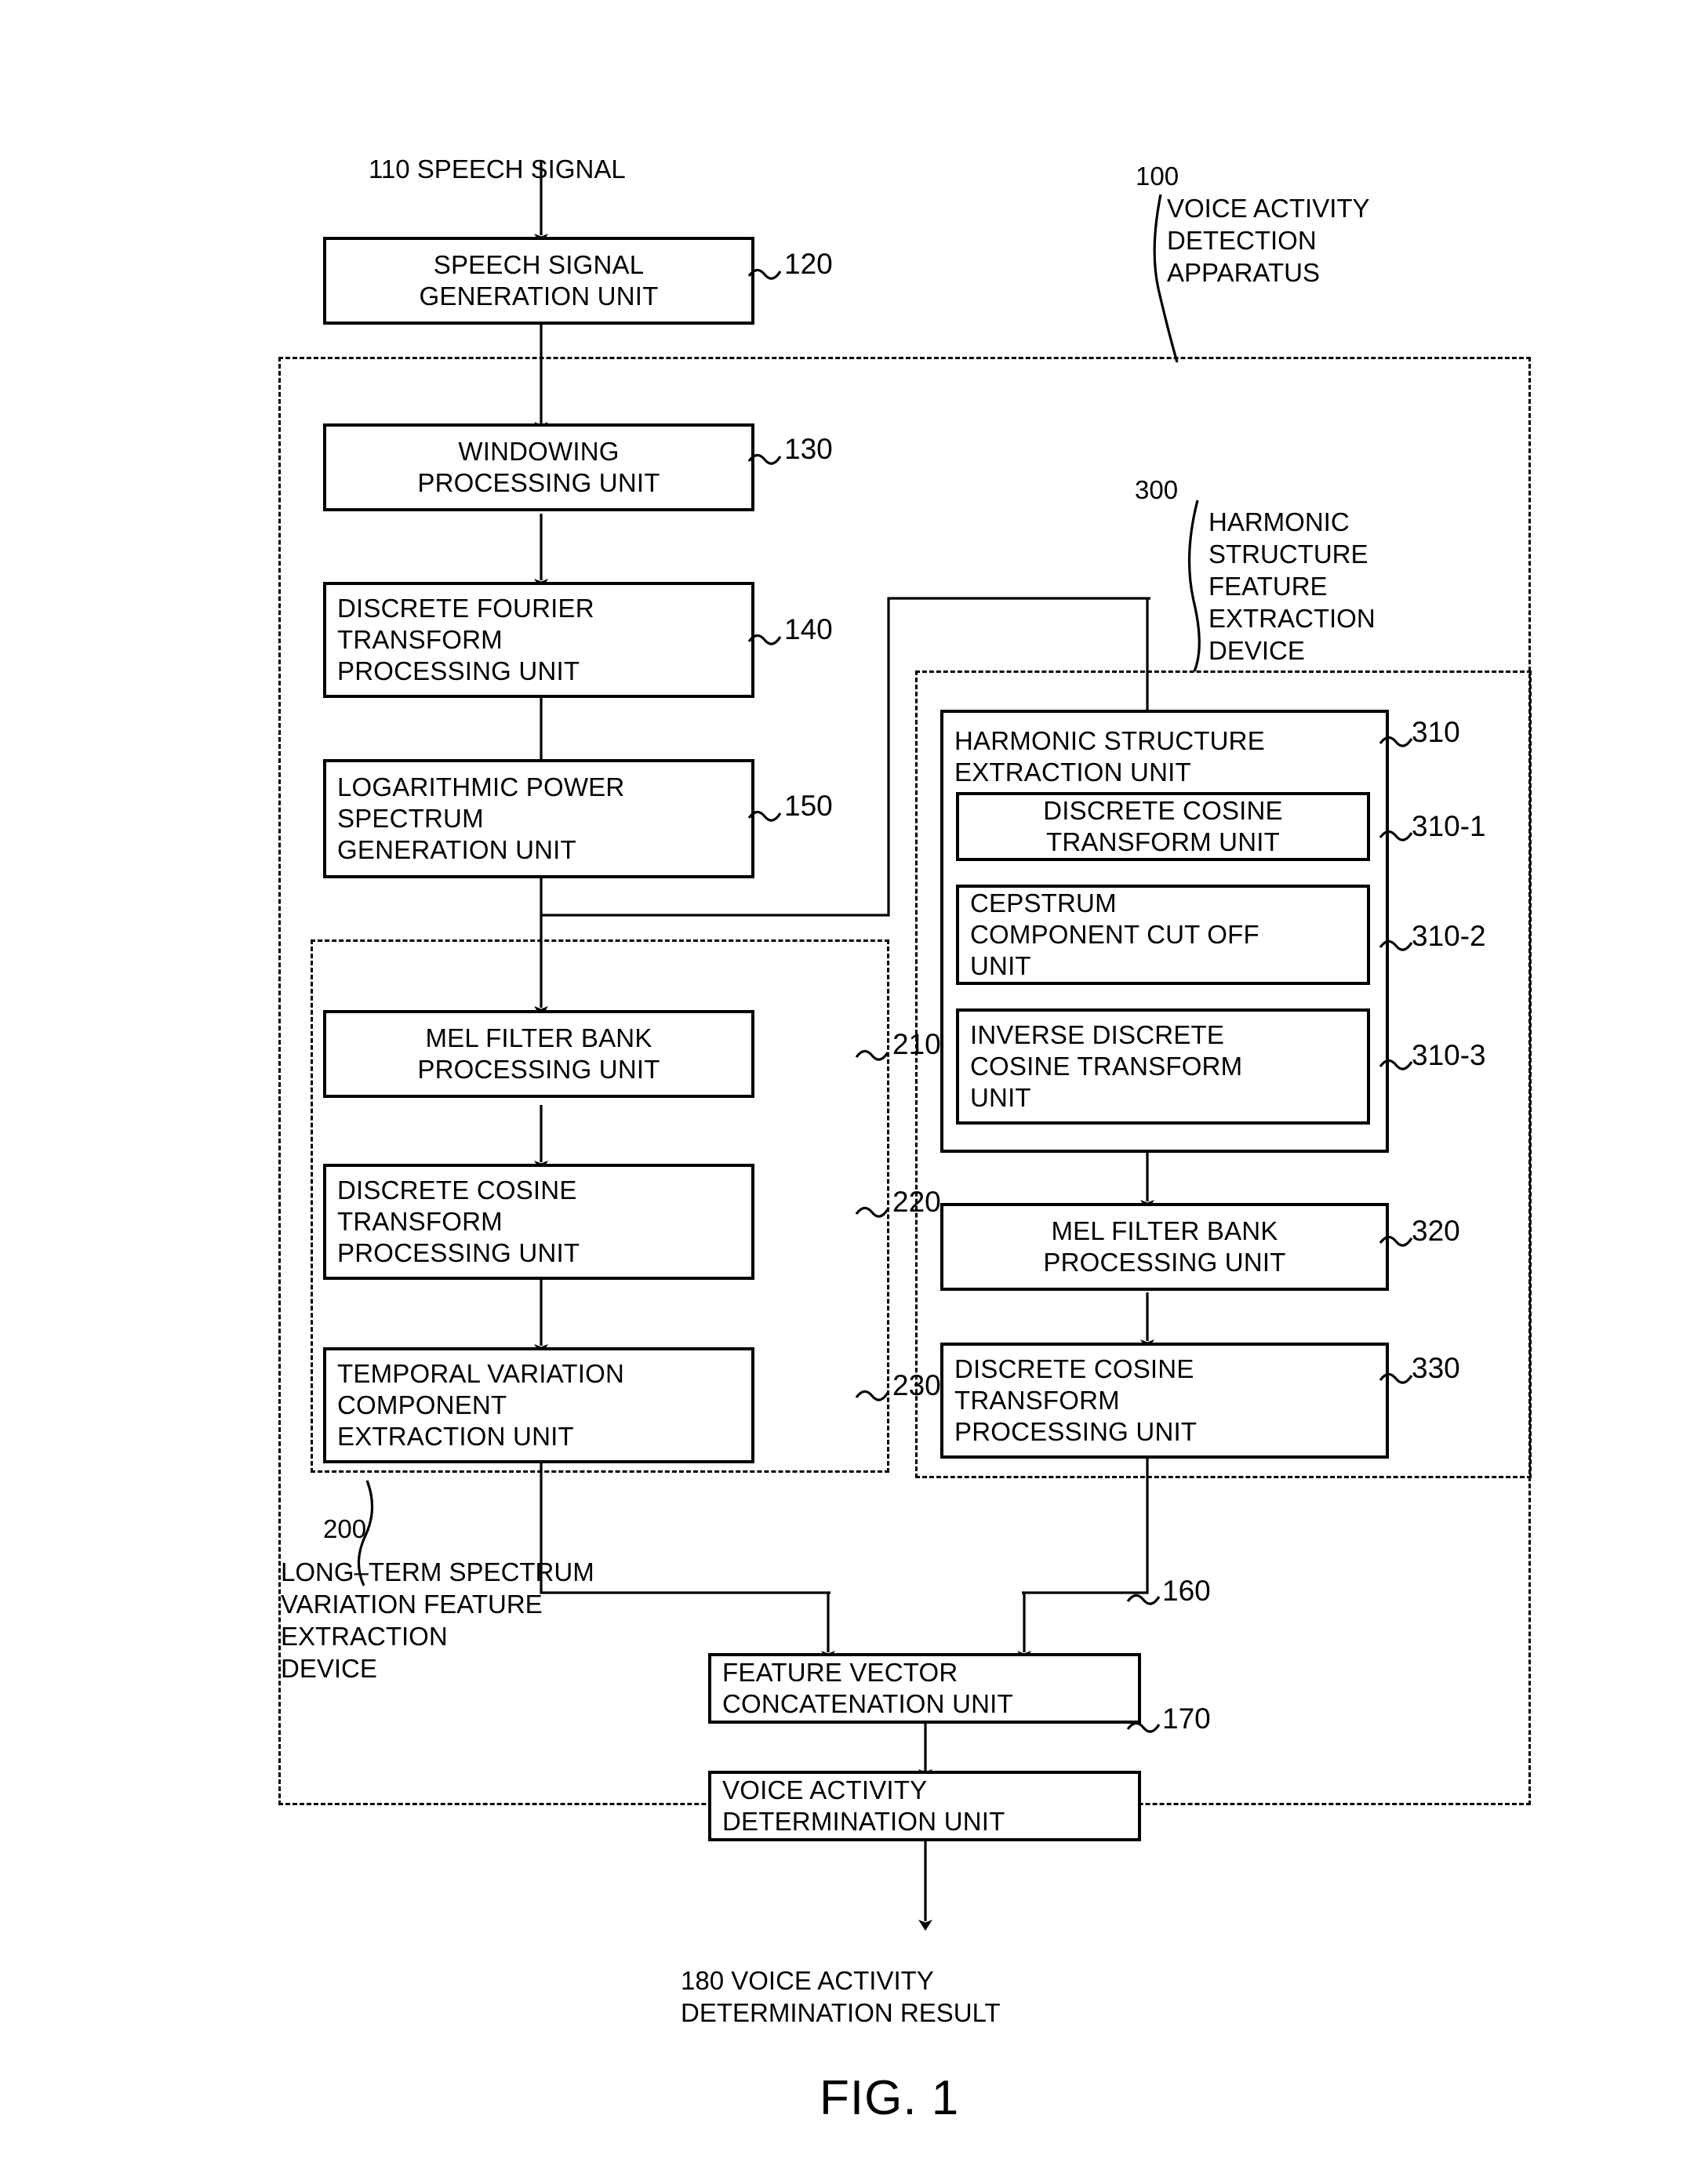 The width and height of the screenshot is (1701, 2184). What do you see at coordinates (1114, 934) in the screenshot?
I see `block-310-2-label: CEPSTRUM COMPONENT CUT OFF UNIT` at bounding box center [1114, 934].